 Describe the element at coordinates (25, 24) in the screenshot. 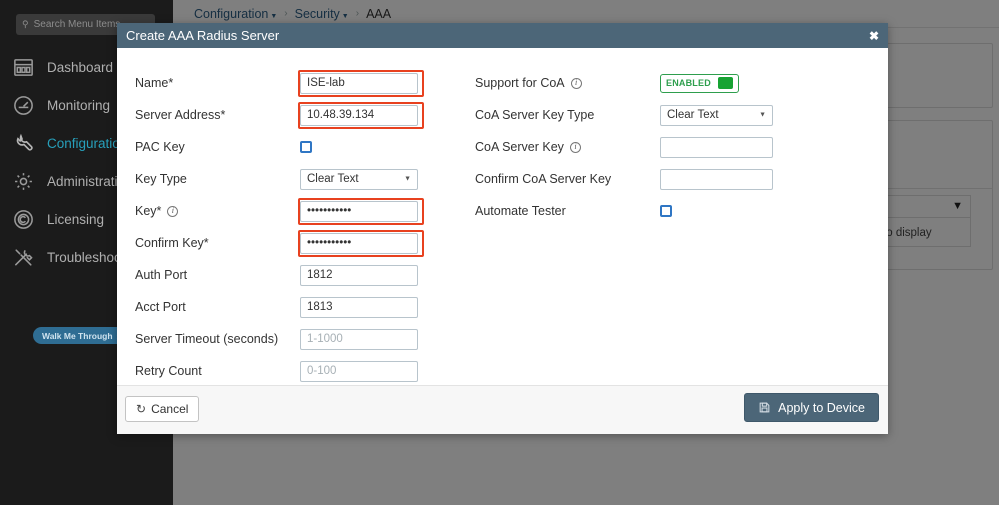

I see `search-icon: ⚲` at that location.